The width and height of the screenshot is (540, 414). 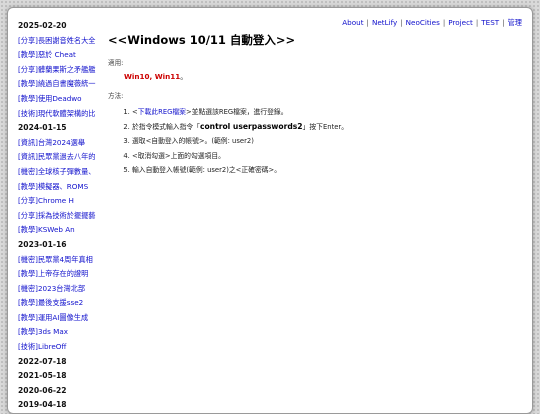 I want to click on top-nav: About | NetLify | NeoCities | Project | TEST | 管理, so click(x=432, y=23).